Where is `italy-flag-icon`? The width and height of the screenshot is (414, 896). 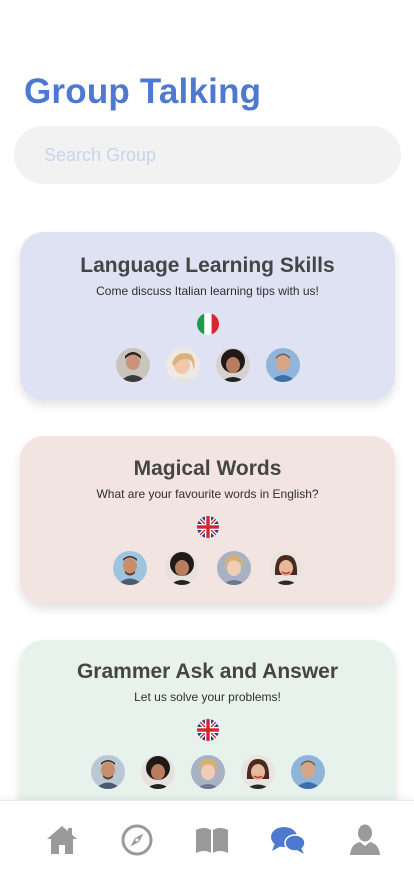
italy-flag-icon is located at coordinates (207, 324).